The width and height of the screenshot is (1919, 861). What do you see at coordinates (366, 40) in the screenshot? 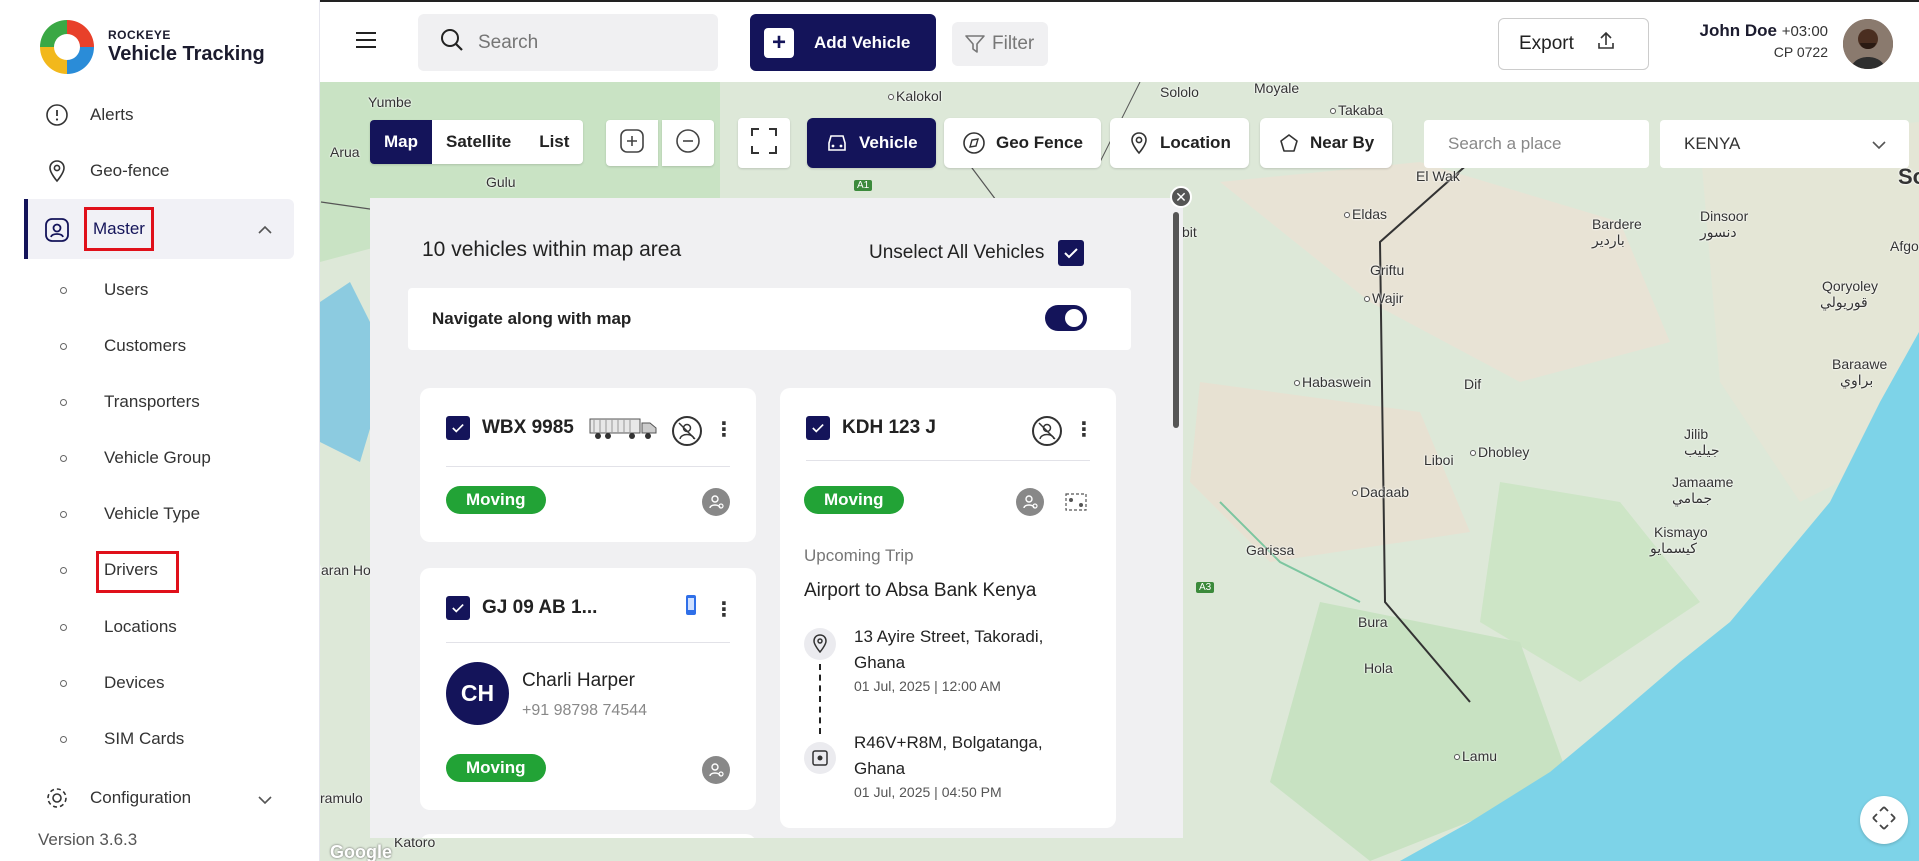
I see `menu-toggle-icon` at bounding box center [366, 40].